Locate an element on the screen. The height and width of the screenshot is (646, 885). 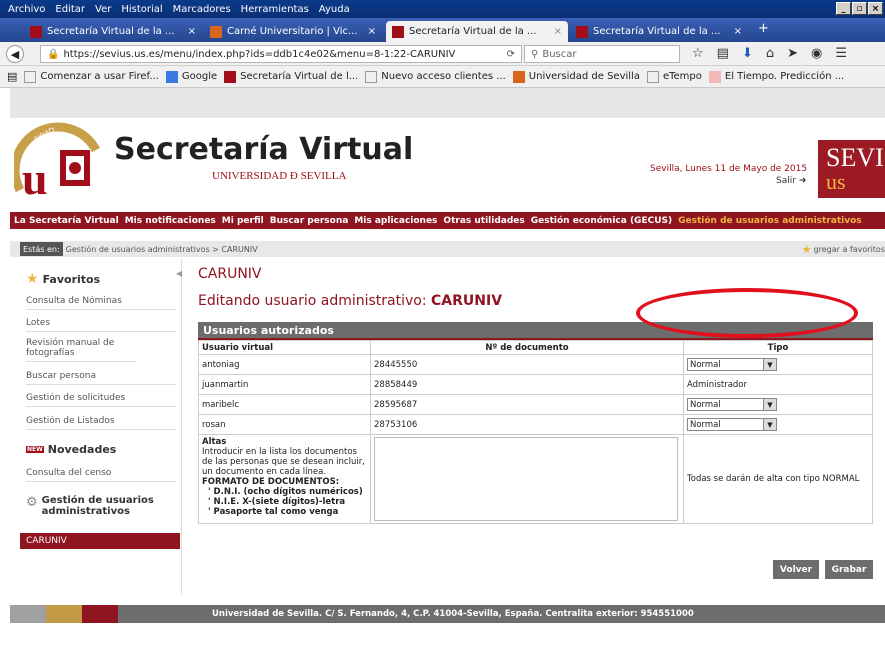
add-favorite-link: ★ gregar a favoritos is located at coordinates (843, 249).